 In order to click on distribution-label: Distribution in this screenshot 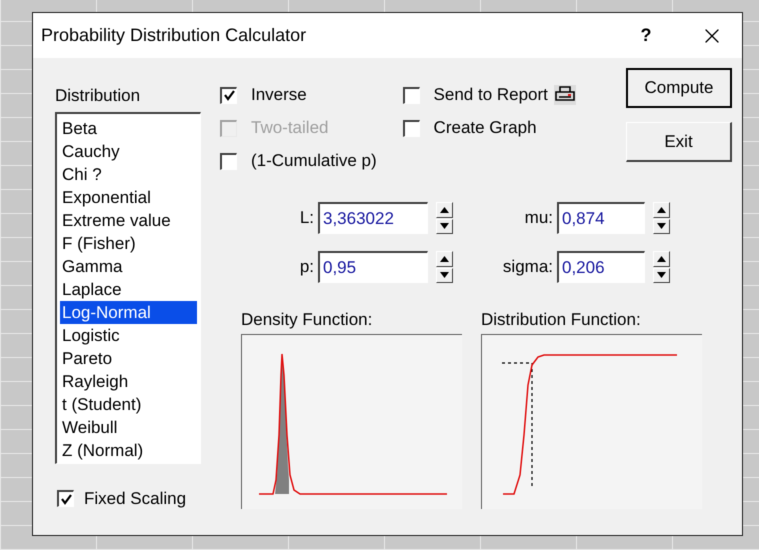, I will do `click(98, 96)`.